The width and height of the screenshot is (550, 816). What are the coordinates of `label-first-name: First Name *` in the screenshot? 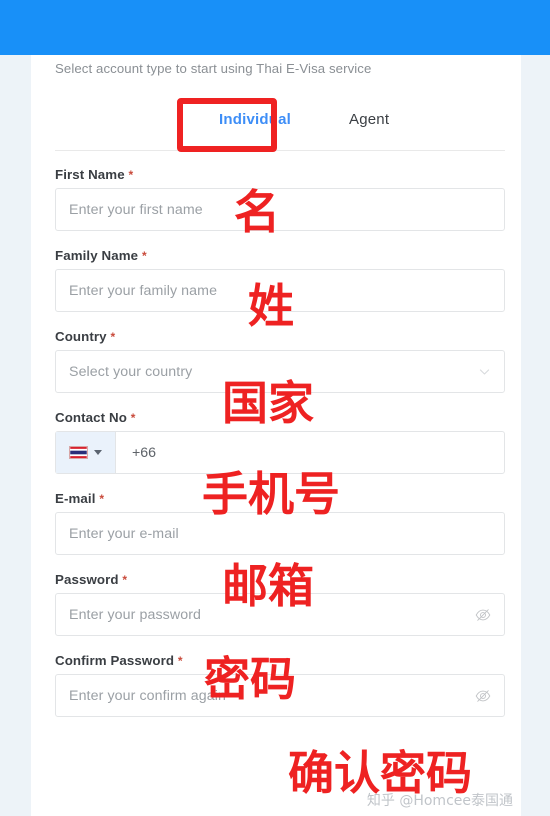 It's located at (94, 174).